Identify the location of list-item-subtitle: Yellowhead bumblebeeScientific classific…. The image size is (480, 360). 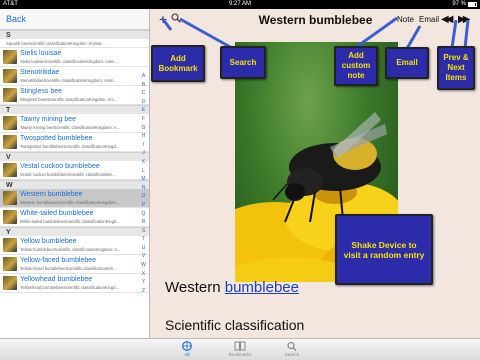
(70, 287).